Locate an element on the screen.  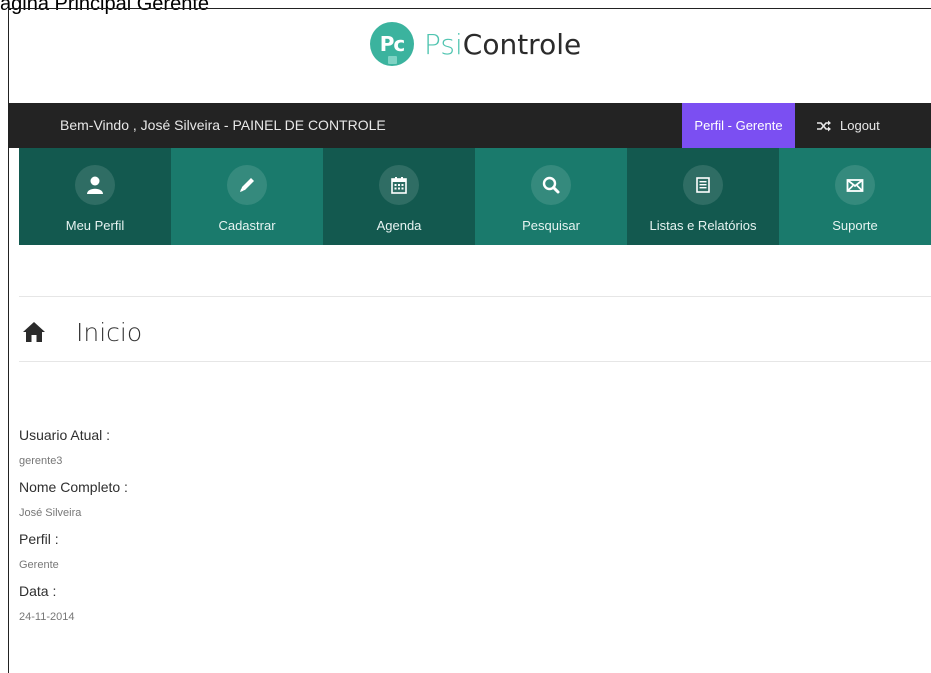
date-label: Data : is located at coordinates (38, 591).